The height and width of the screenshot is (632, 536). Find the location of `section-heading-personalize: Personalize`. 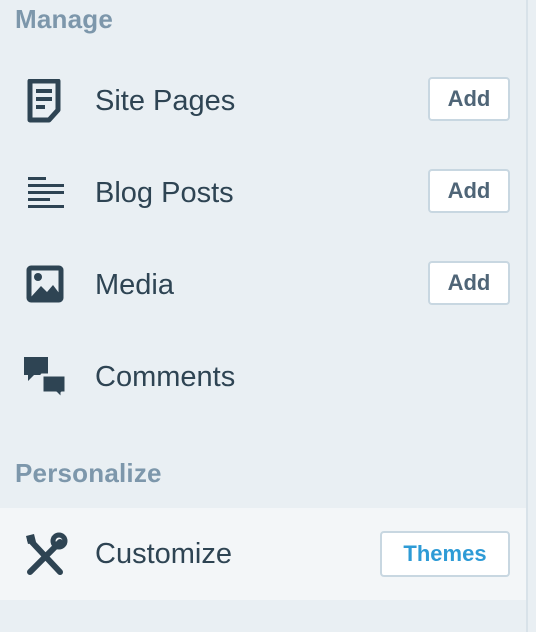

section-heading-personalize: Personalize is located at coordinates (88, 473).